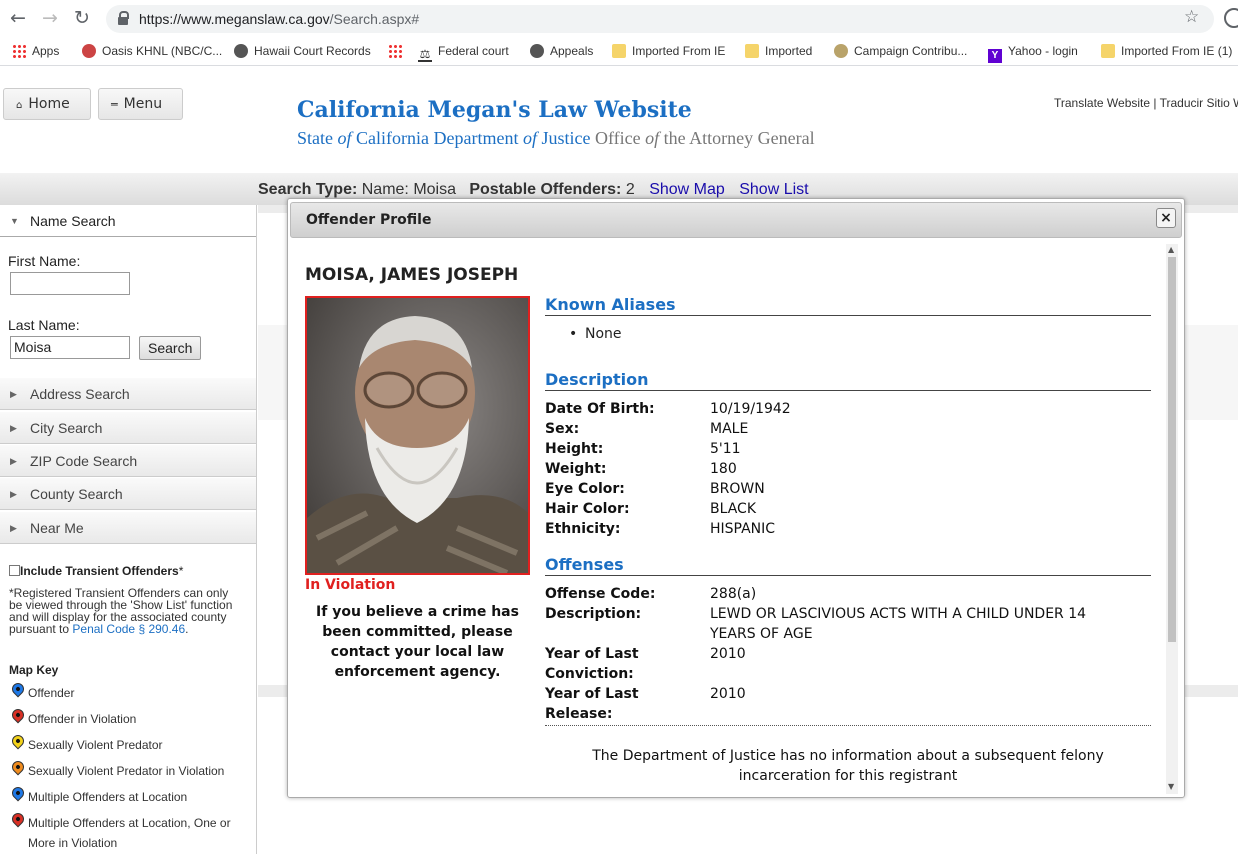 The image size is (1238, 857). What do you see at coordinates (778, 51) in the screenshot?
I see `bookmark-imported: Imported` at bounding box center [778, 51].